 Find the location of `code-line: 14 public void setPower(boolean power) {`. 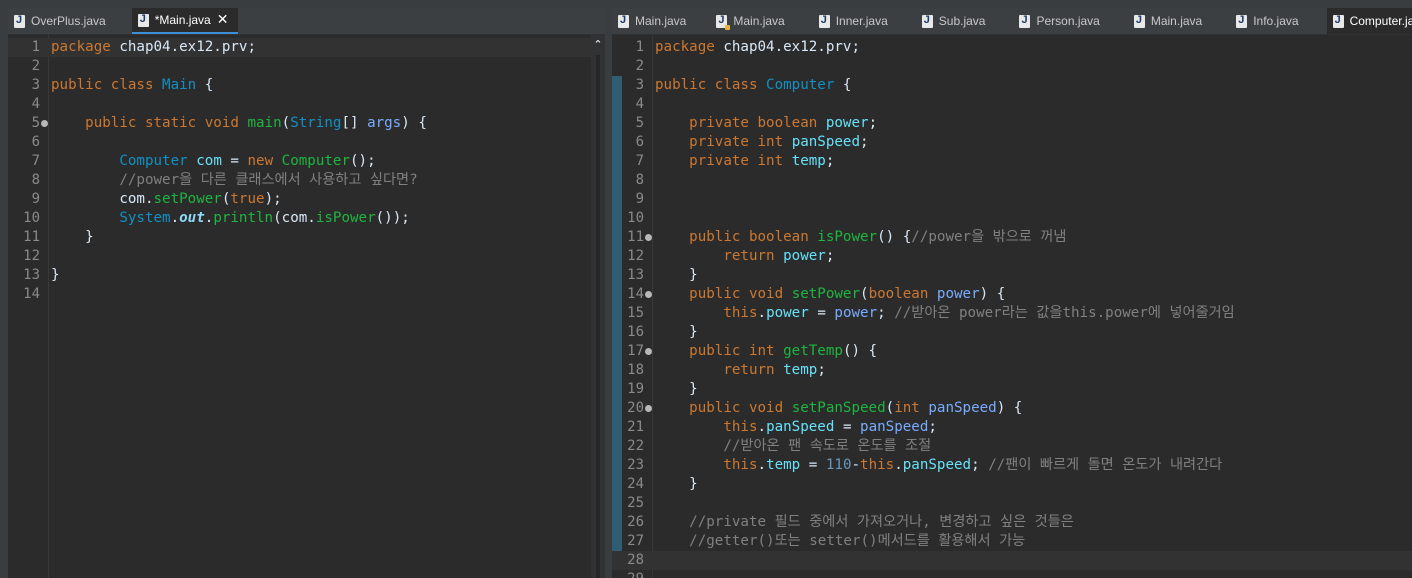

code-line: 14 public void setPower(boolean power) { is located at coordinates (1012, 294).